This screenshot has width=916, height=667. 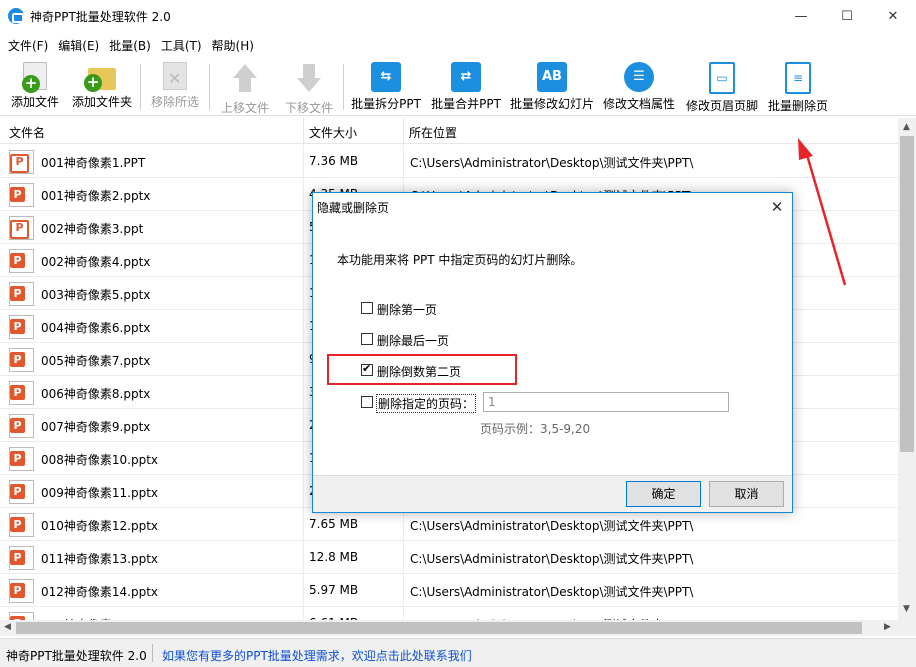 I want to click on file-name-cell: 001神奇像素1.PPT, so click(x=93, y=163).